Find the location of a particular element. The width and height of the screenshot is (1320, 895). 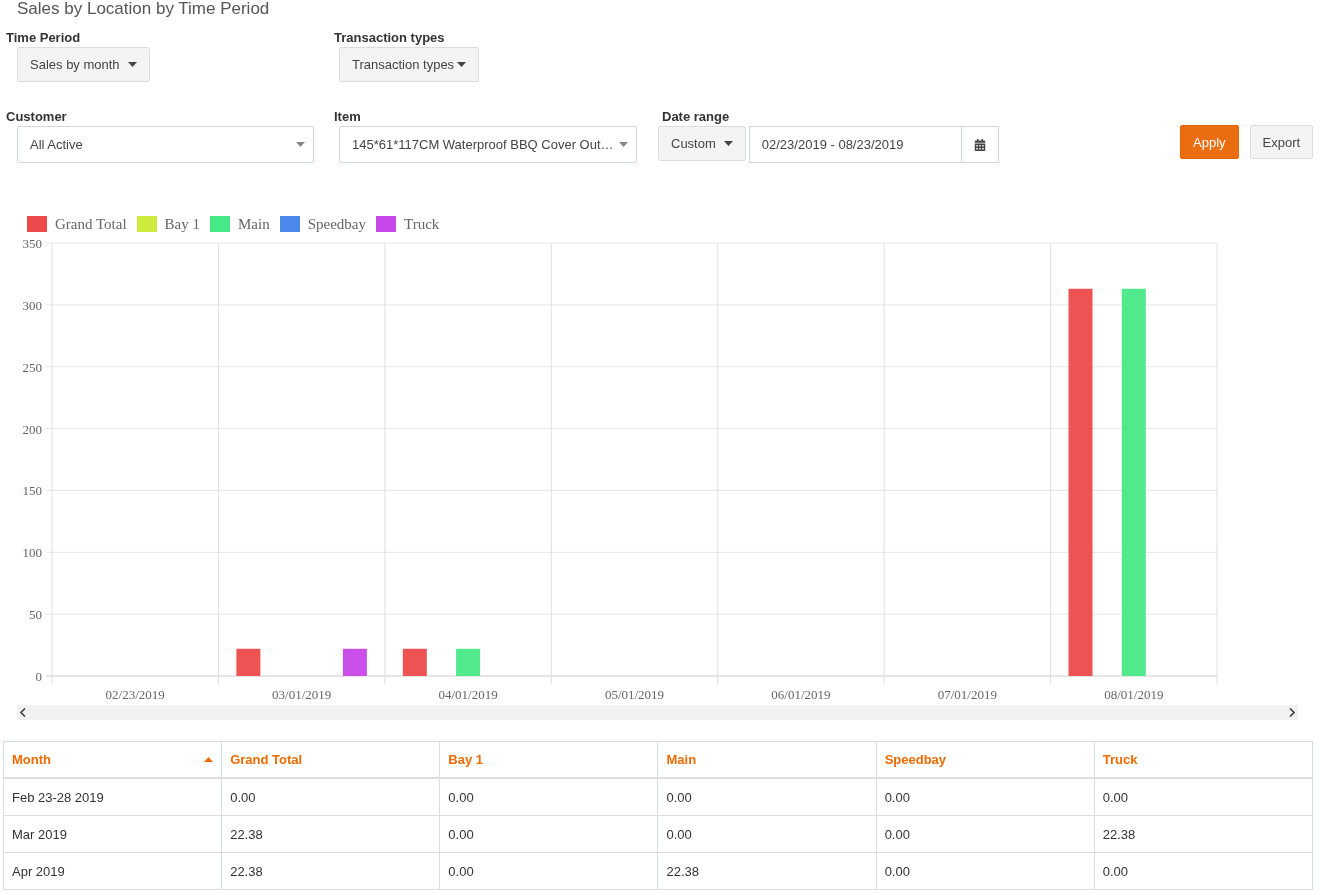

y-tick-label: 150 is located at coordinates (32, 491).